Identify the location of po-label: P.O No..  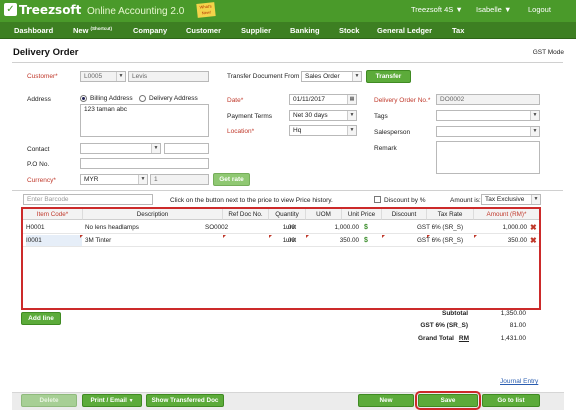
(38, 164).